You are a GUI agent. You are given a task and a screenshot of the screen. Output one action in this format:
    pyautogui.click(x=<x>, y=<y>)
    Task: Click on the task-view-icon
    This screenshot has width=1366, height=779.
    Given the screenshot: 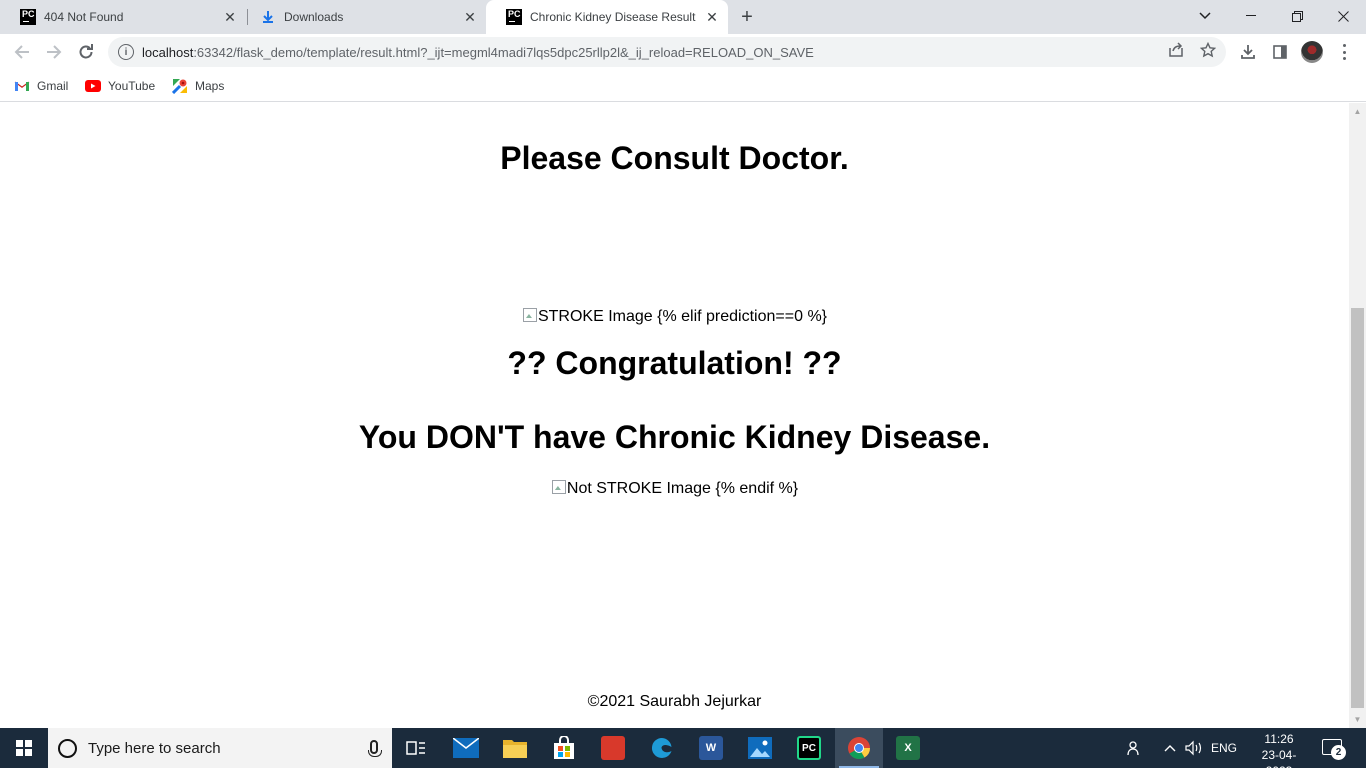 What is the action you would take?
    pyautogui.click(x=415, y=748)
    